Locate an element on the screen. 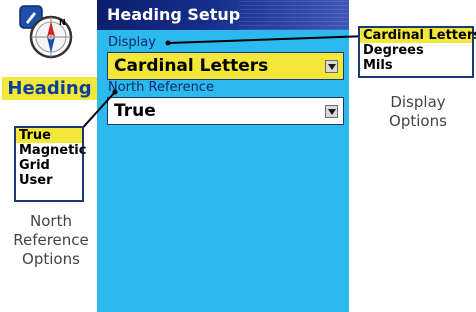  display-label: Display is located at coordinates (132, 42).